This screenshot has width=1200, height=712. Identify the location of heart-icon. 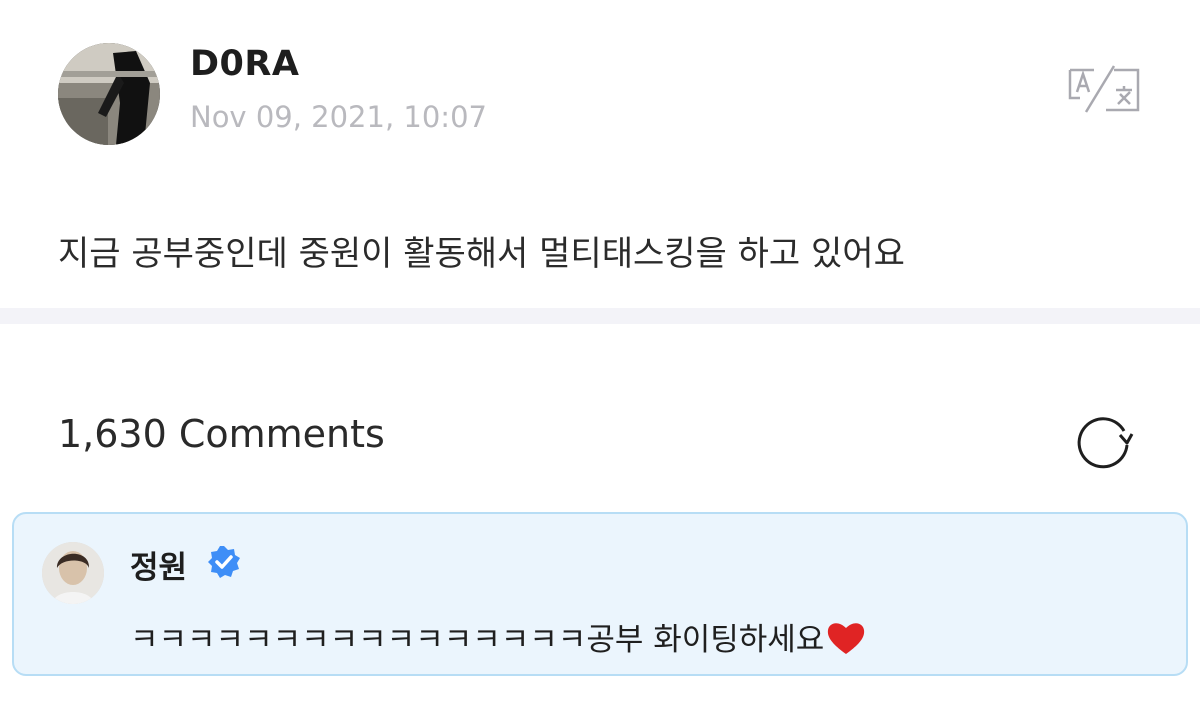
(846, 642).